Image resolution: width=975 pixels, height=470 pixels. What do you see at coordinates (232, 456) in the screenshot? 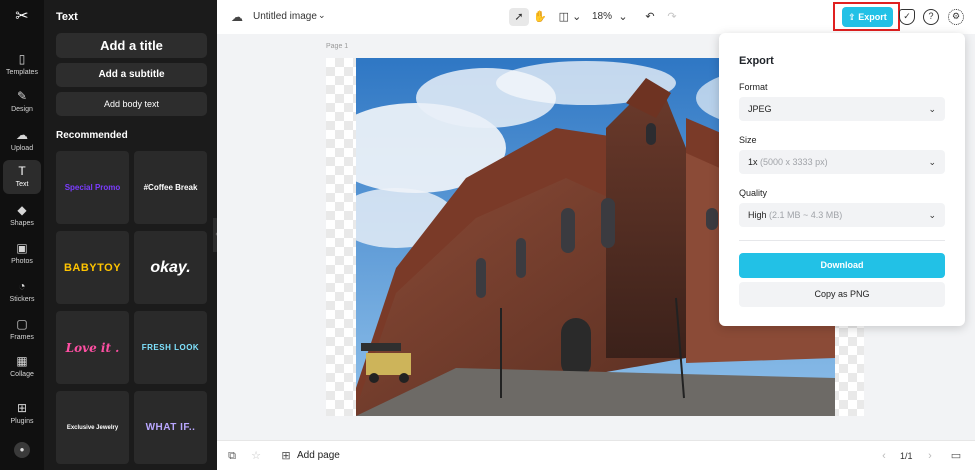
I see `layers-icon: ⧉` at bounding box center [232, 456].